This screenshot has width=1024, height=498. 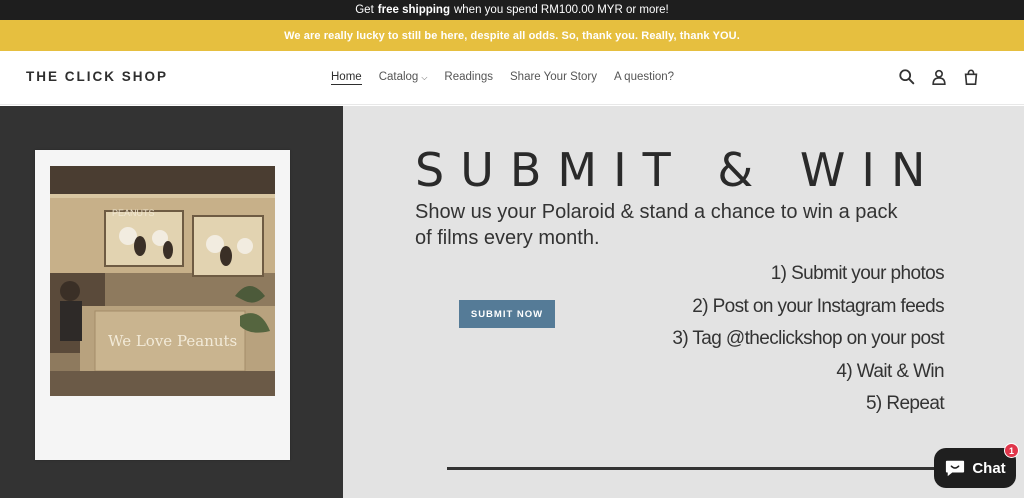 I want to click on nav-share-your-story: Share Your Story, so click(x=553, y=78).